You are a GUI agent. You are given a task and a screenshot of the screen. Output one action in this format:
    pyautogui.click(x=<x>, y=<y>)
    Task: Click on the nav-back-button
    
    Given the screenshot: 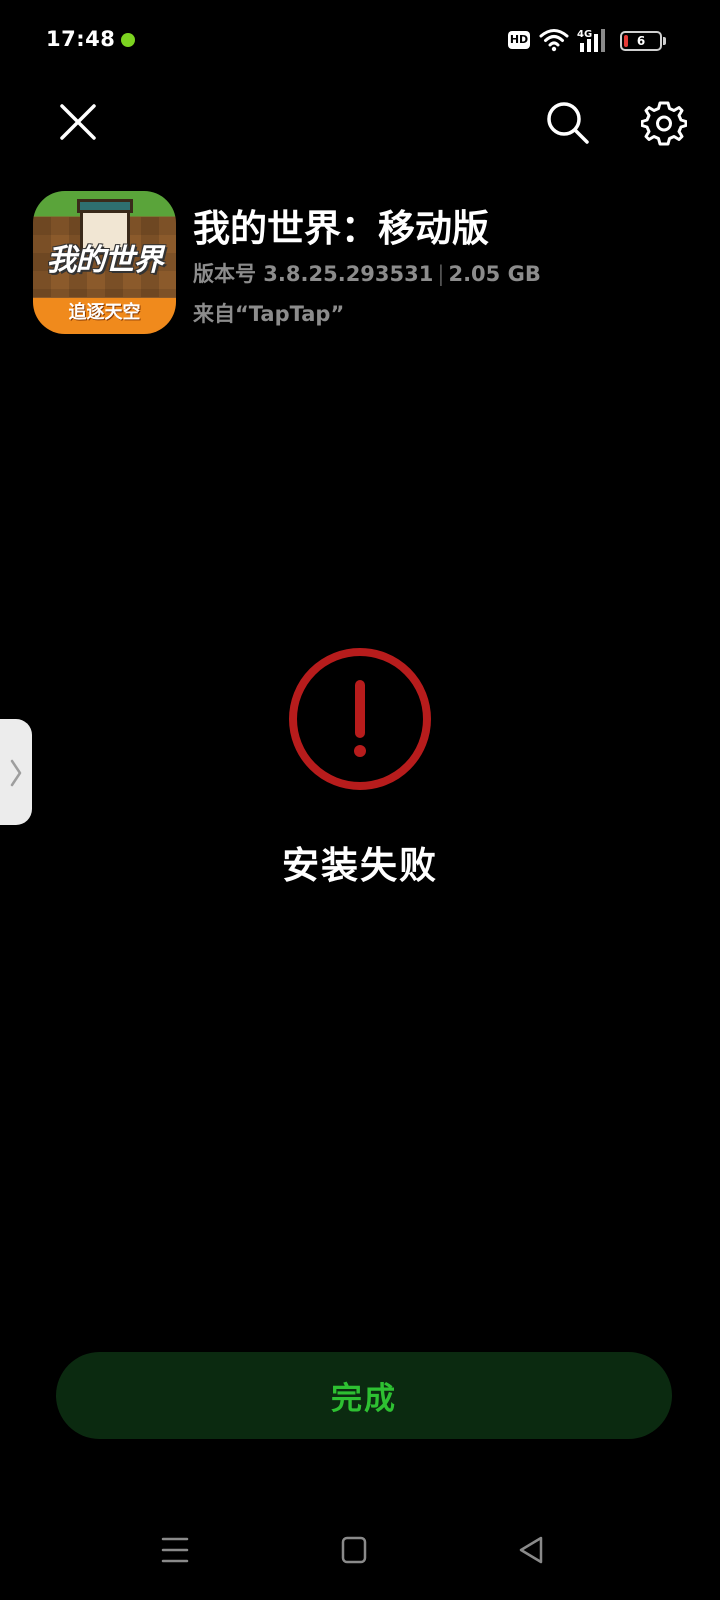 What is the action you would take?
    pyautogui.click(x=531, y=1552)
    